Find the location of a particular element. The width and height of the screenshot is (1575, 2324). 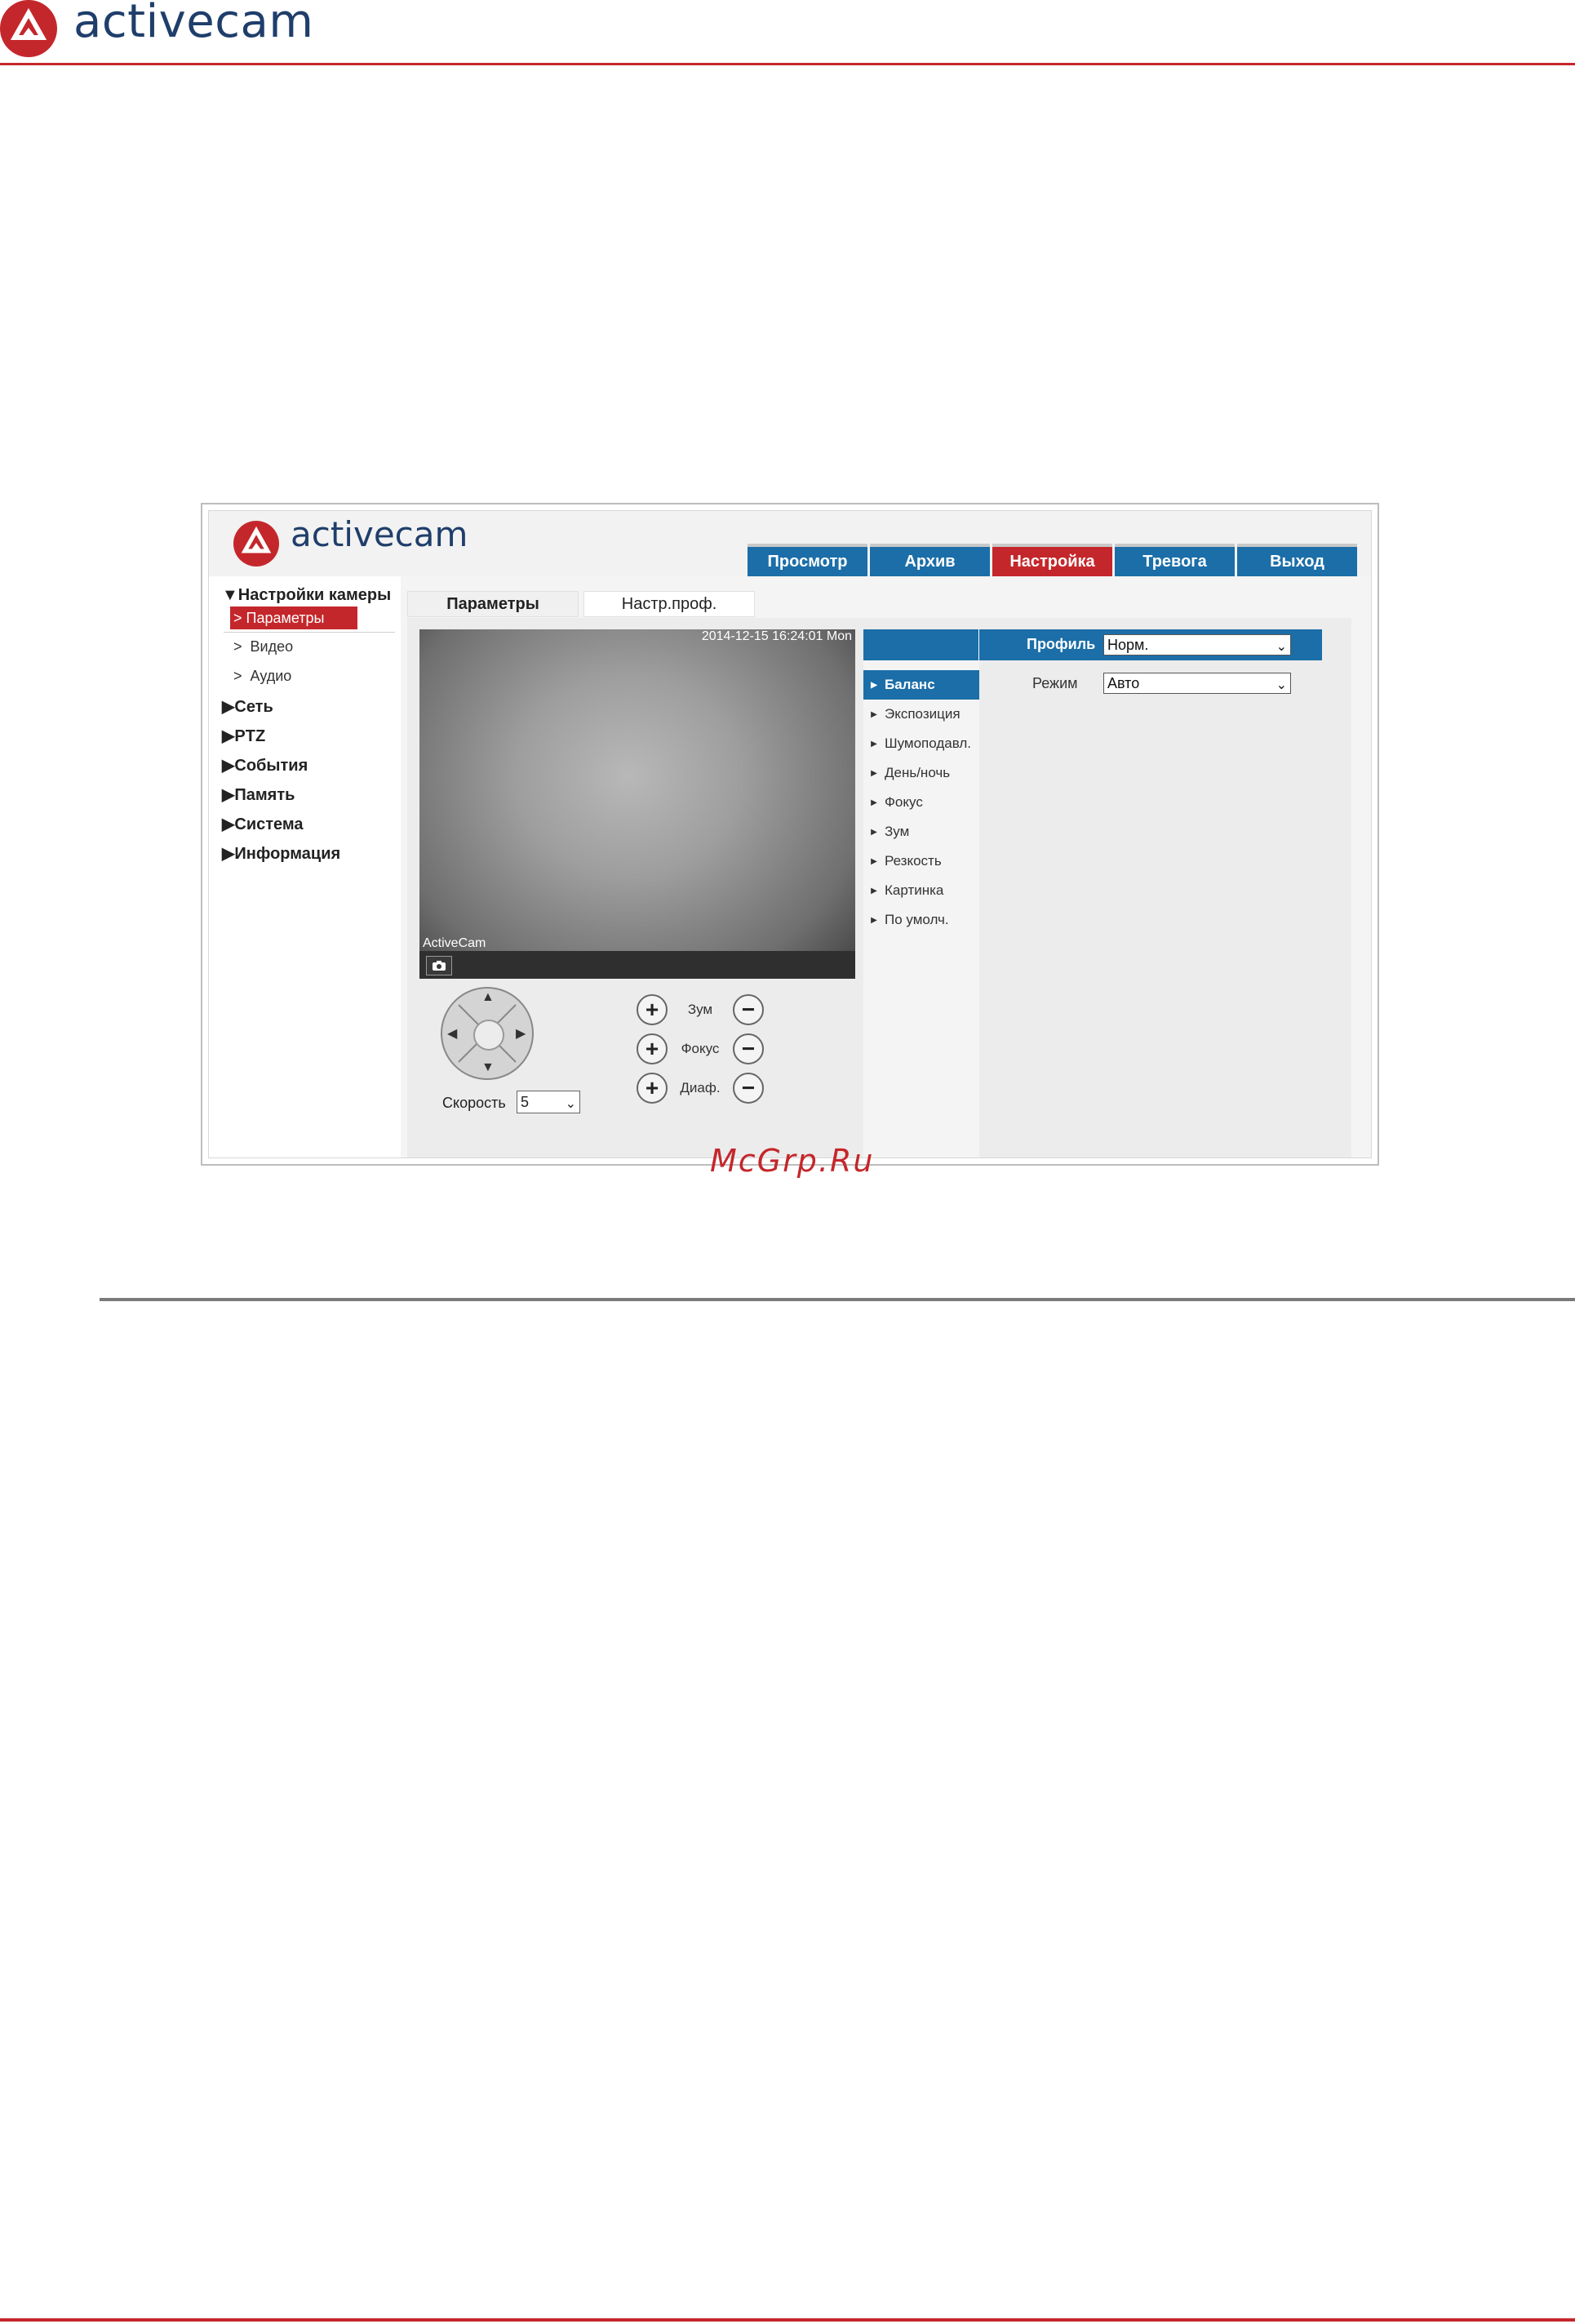

menu-item-label: Фокус is located at coordinates (904, 802).